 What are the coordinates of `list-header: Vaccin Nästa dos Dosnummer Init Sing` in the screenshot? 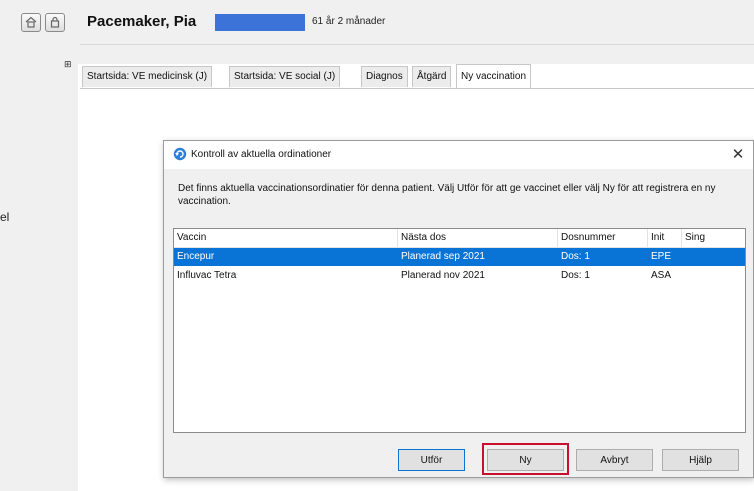 It's located at (459, 238).